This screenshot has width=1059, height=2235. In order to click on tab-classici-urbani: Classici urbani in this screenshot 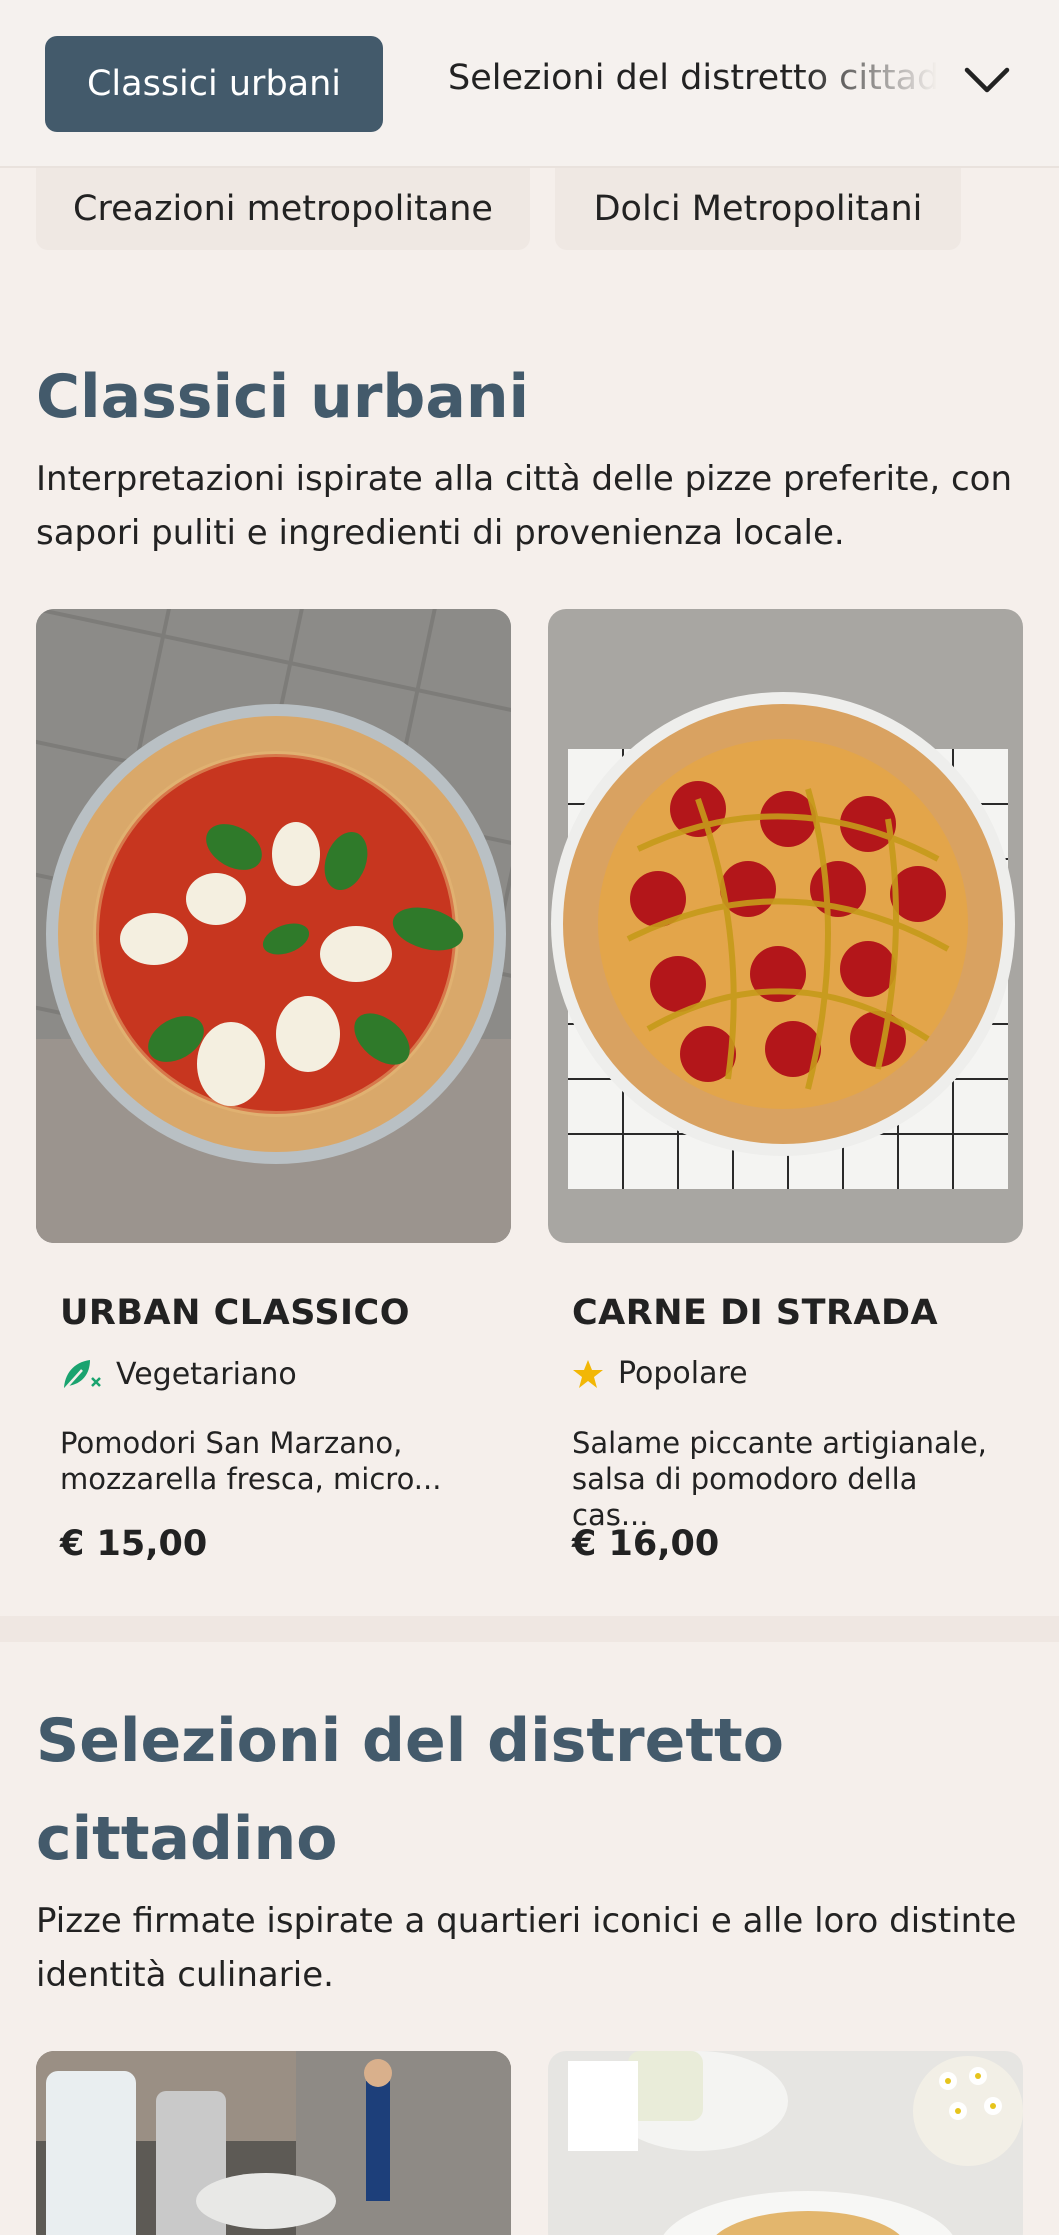, I will do `click(214, 84)`.